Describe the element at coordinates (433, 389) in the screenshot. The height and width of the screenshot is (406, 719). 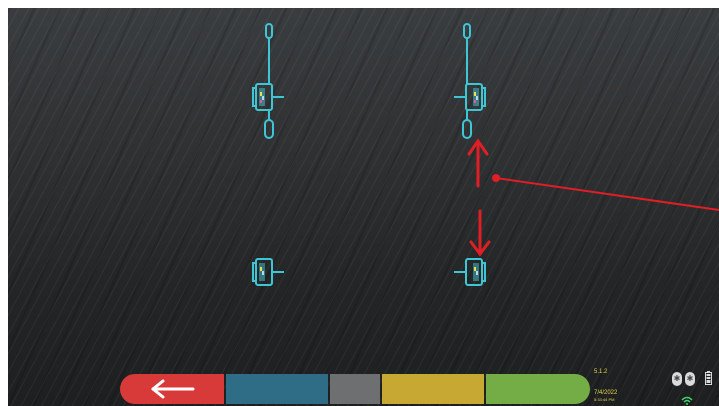
I see `toolbar-button-yellow` at that location.